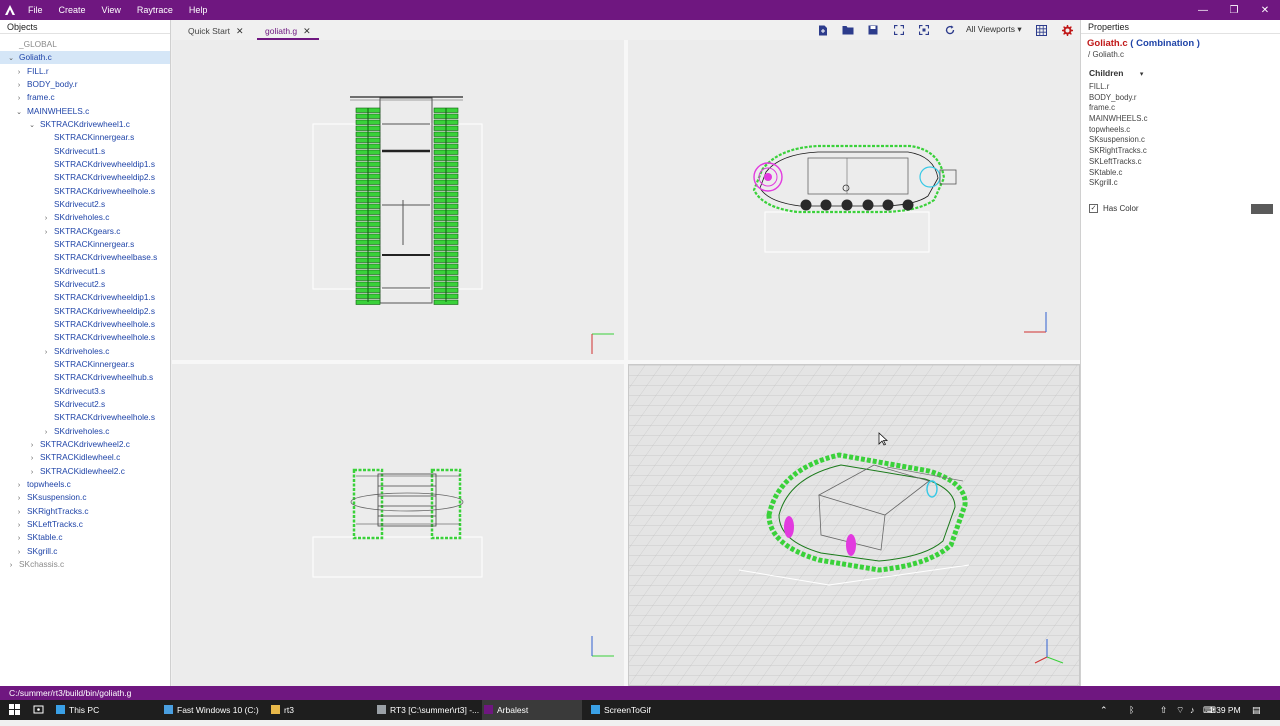 The height and width of the screenshot is (726, 1280). I want to click on tree-item: › SKLeftTracks.c, so click(85, 524).